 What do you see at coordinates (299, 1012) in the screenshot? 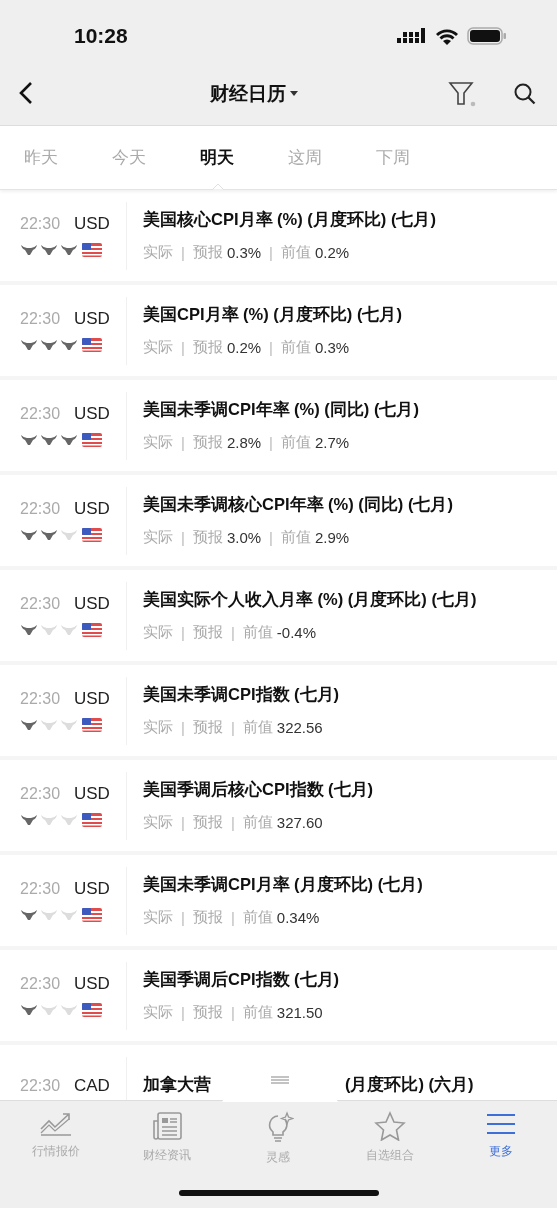
I see `previous-value: 321.50` at bounding box center [299, 1012].